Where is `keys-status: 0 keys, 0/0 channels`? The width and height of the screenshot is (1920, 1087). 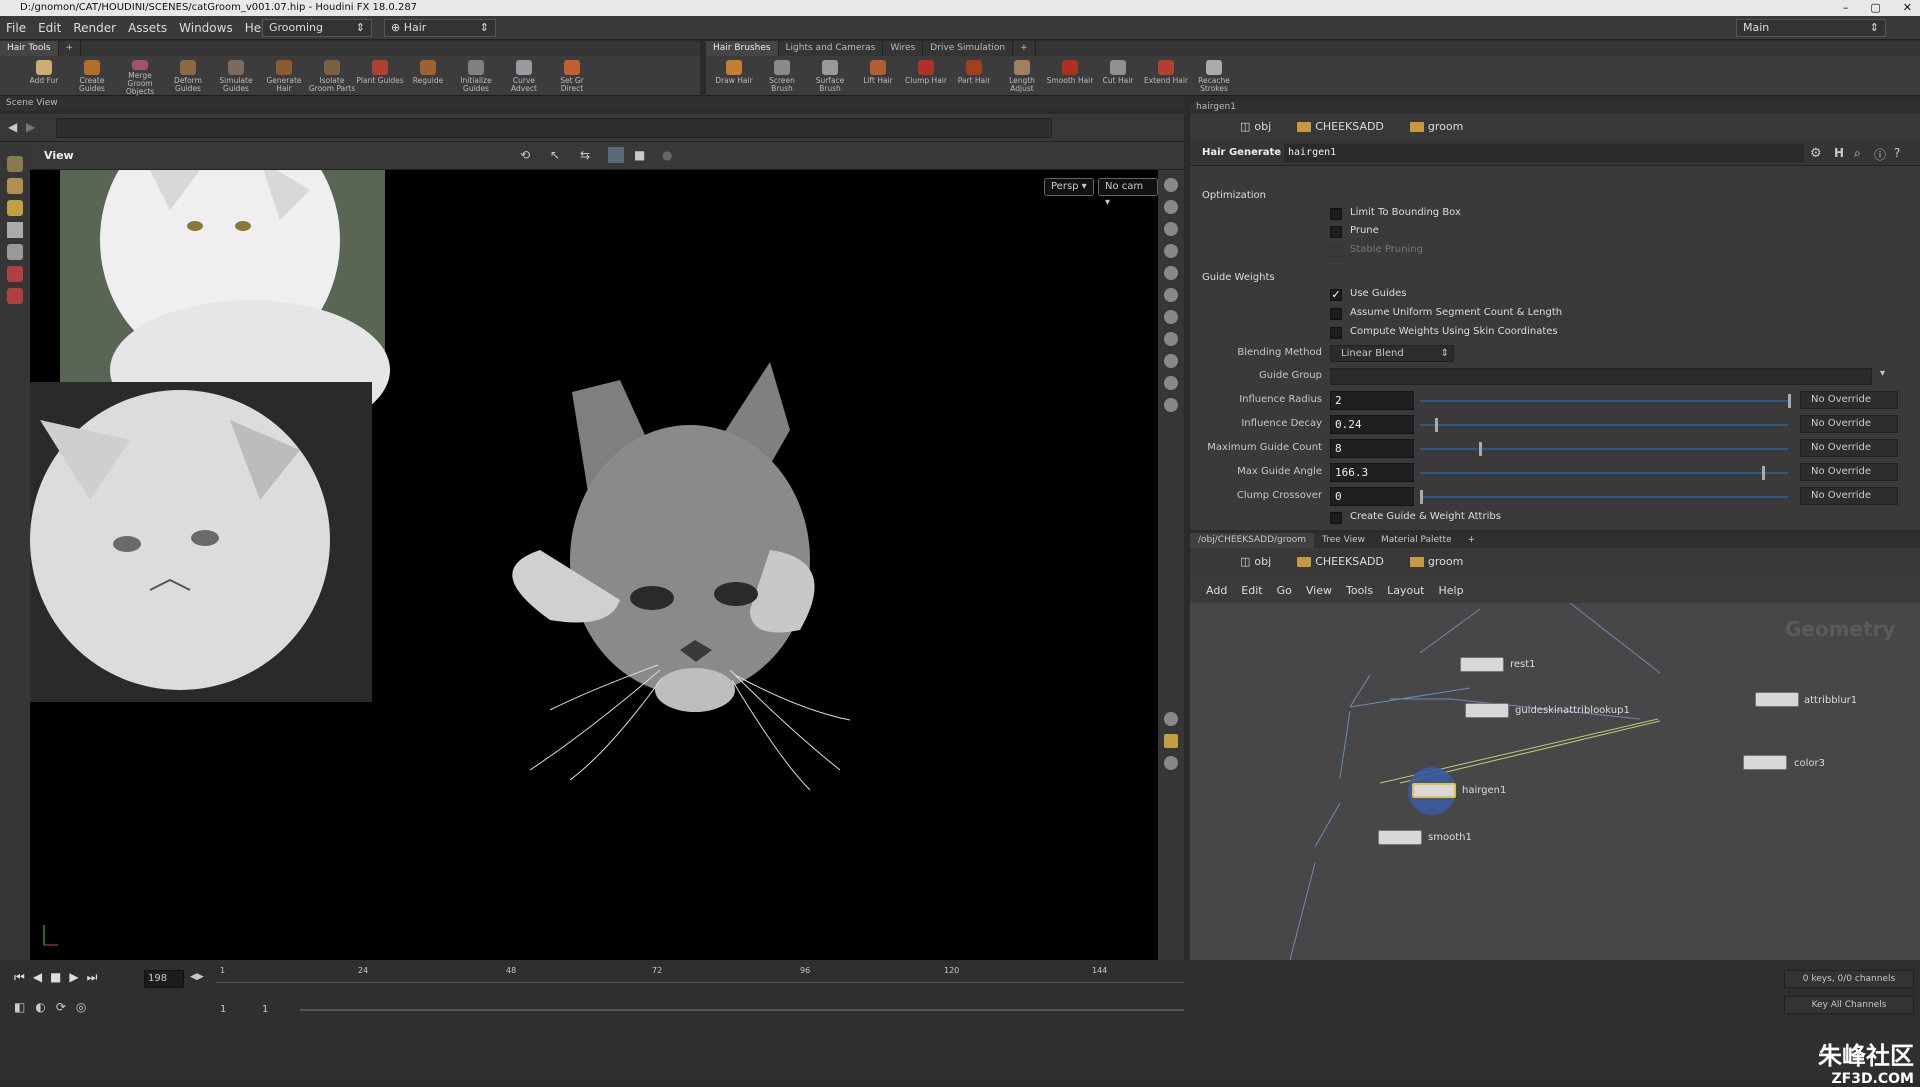
keys-status: 0 keys, 0/0 channels is located at coordinates (1849, 979).